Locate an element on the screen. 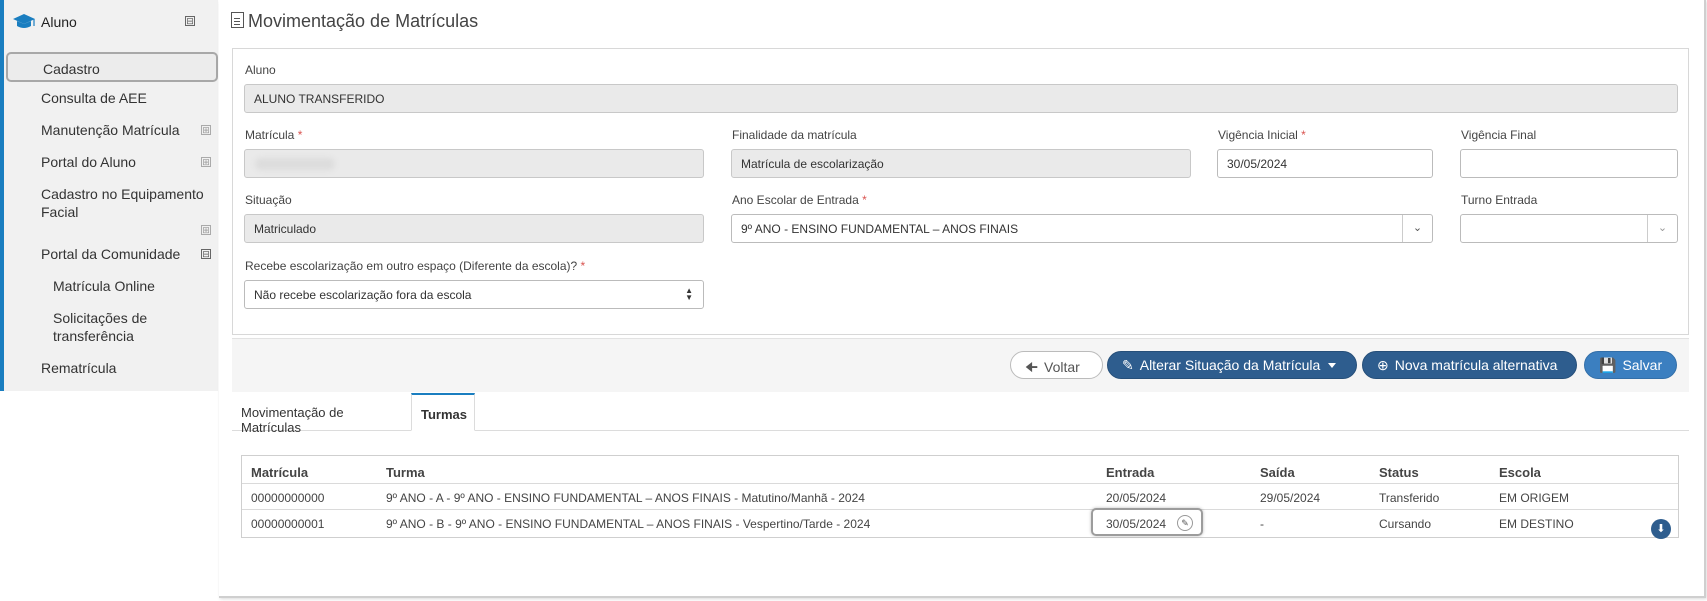 This screenshot has height=601, width=1707. sidebar-title: Aluno is located at coordinates (59, 22).